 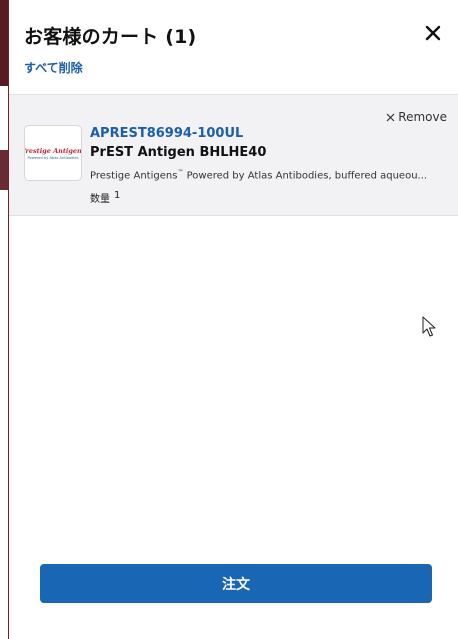 What do you see at coordinates (110, 37) in the screenshot?
I see `cart-title: お客様のカート (1)` at bounding box center [110, 37].